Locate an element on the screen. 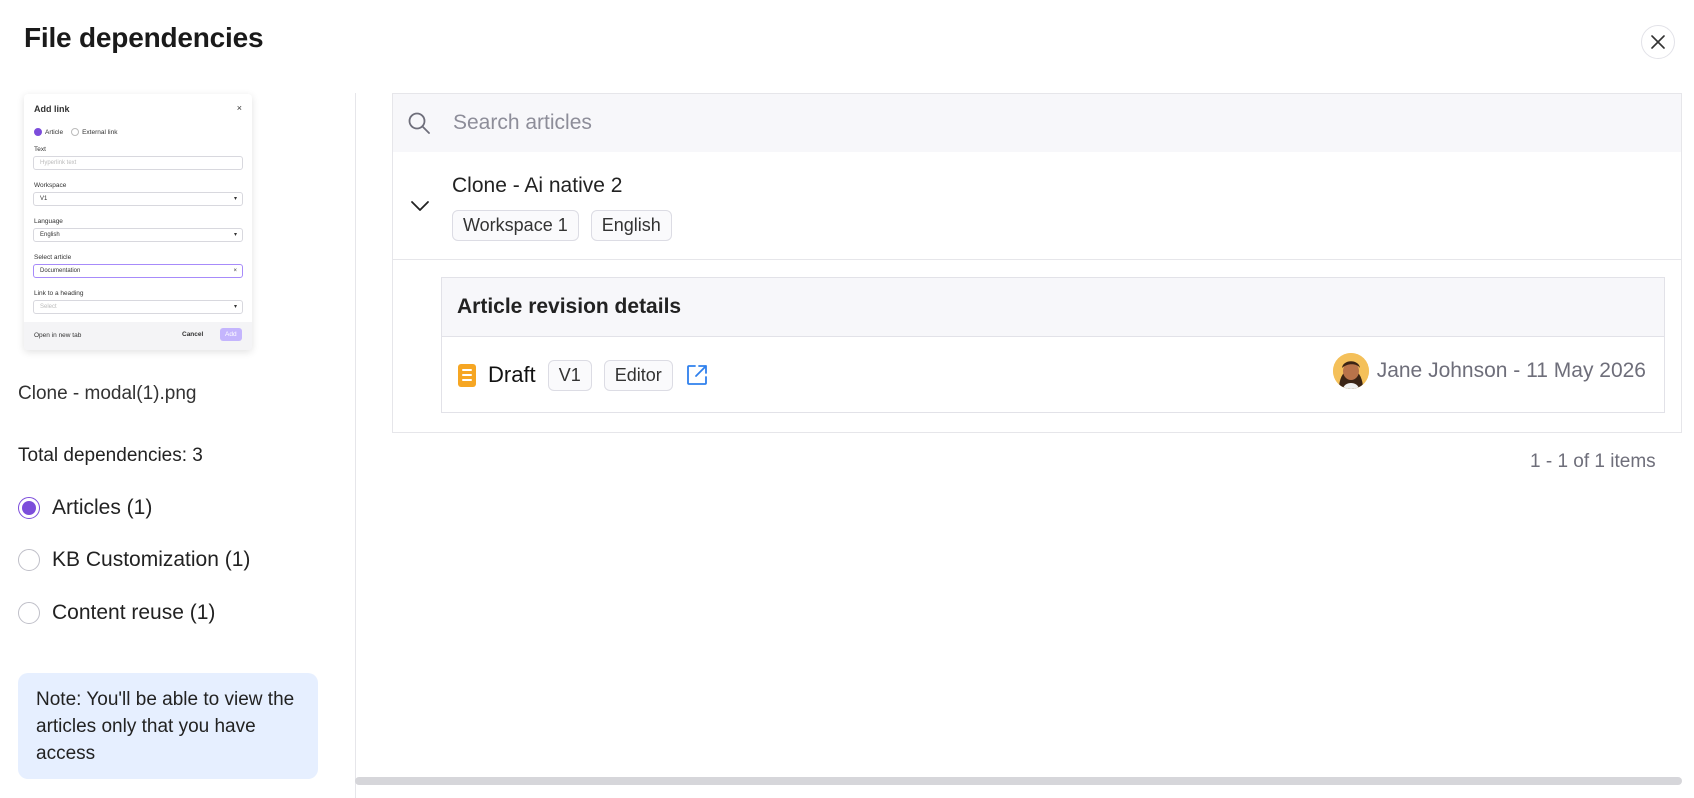 The width and height of the screenshot is (1694, 798). thumb-text-label: Text is located at coordinates (40, 149).